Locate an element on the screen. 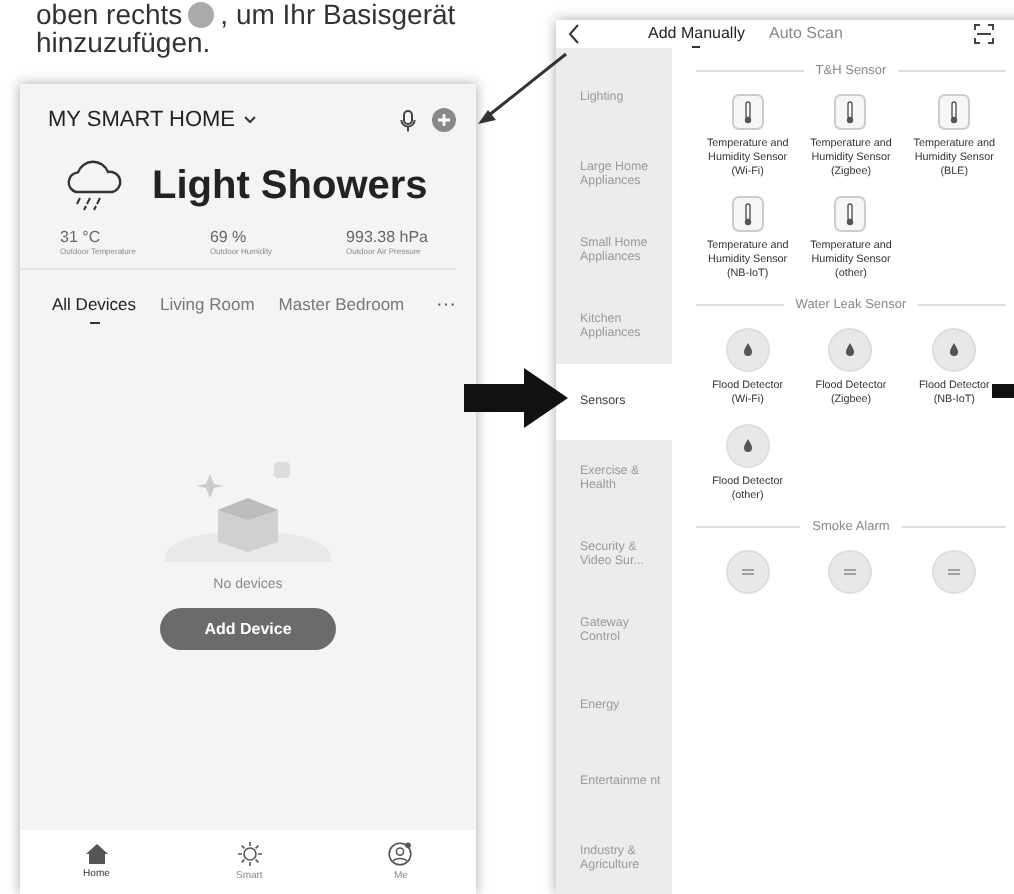  room-tab: Living Room is located at coordinates (207, 309).